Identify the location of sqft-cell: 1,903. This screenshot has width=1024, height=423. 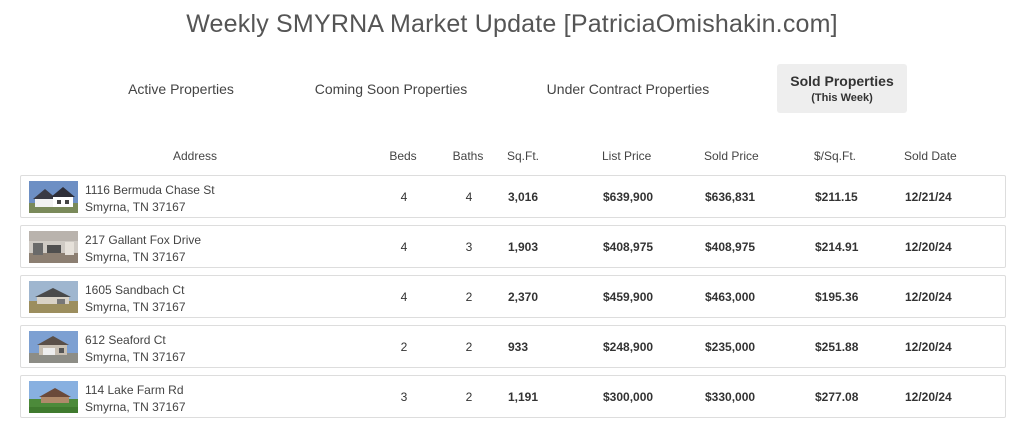
(523, 247).